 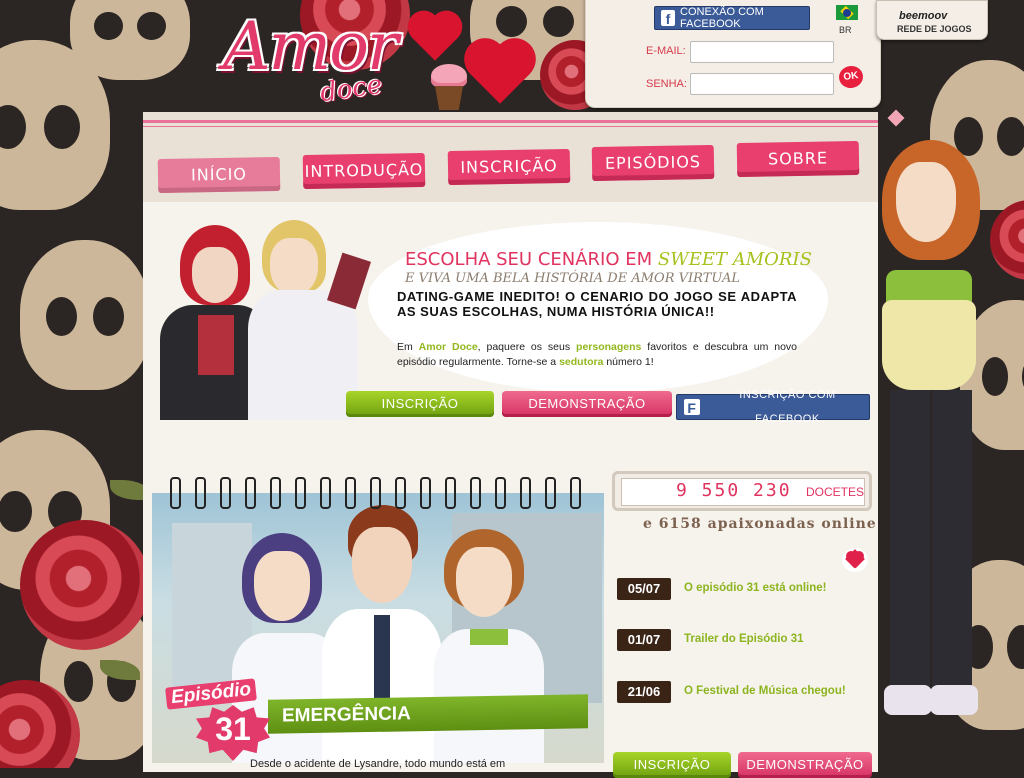 I want to click on news-item: 21/06 O Festival de Música chegou!, so click(x=742, y=693).